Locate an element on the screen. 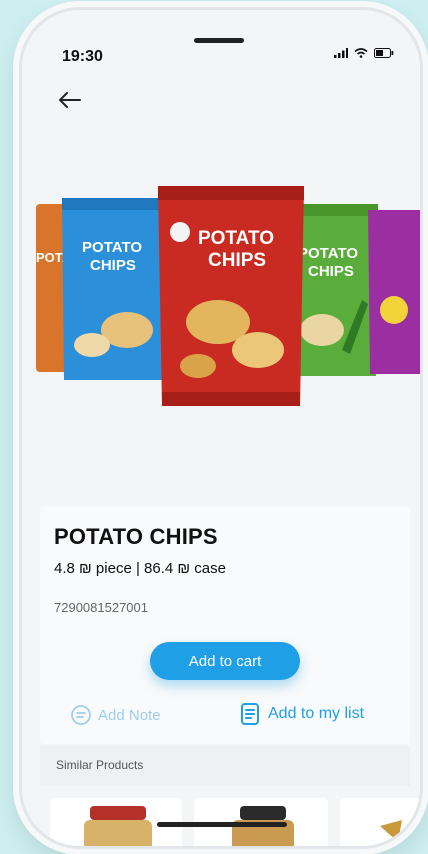 This screenshot has height=854, width=428. back-button is located at coordinates (71, 102).